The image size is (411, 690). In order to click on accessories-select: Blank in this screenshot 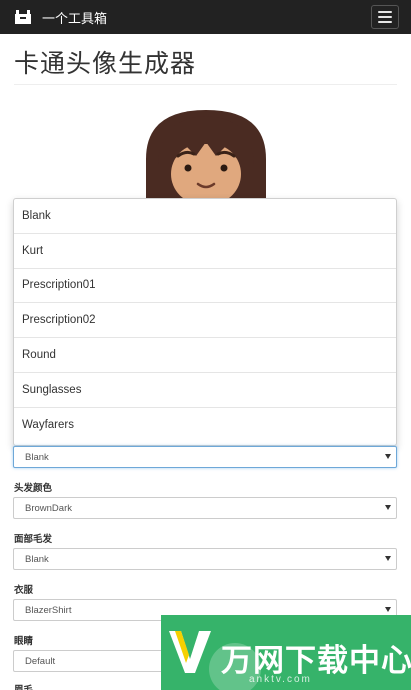, I will do `click(205, 457)`.